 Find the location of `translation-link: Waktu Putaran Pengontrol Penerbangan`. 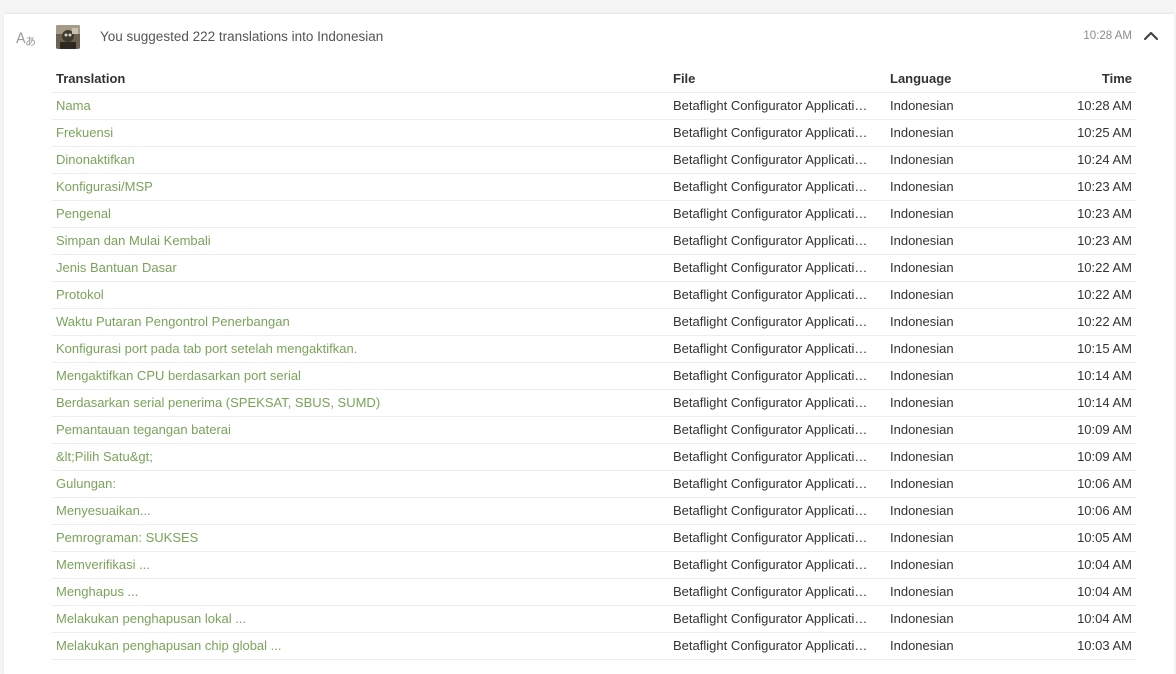

translation-link: Waktu Putaran Pengontrol Penerbangan is located at coordinates (356, 322).